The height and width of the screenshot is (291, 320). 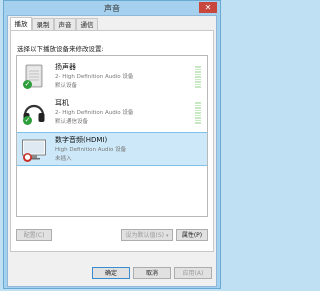 I want to click on ok-button: 确定, so click(x=111, y=273).